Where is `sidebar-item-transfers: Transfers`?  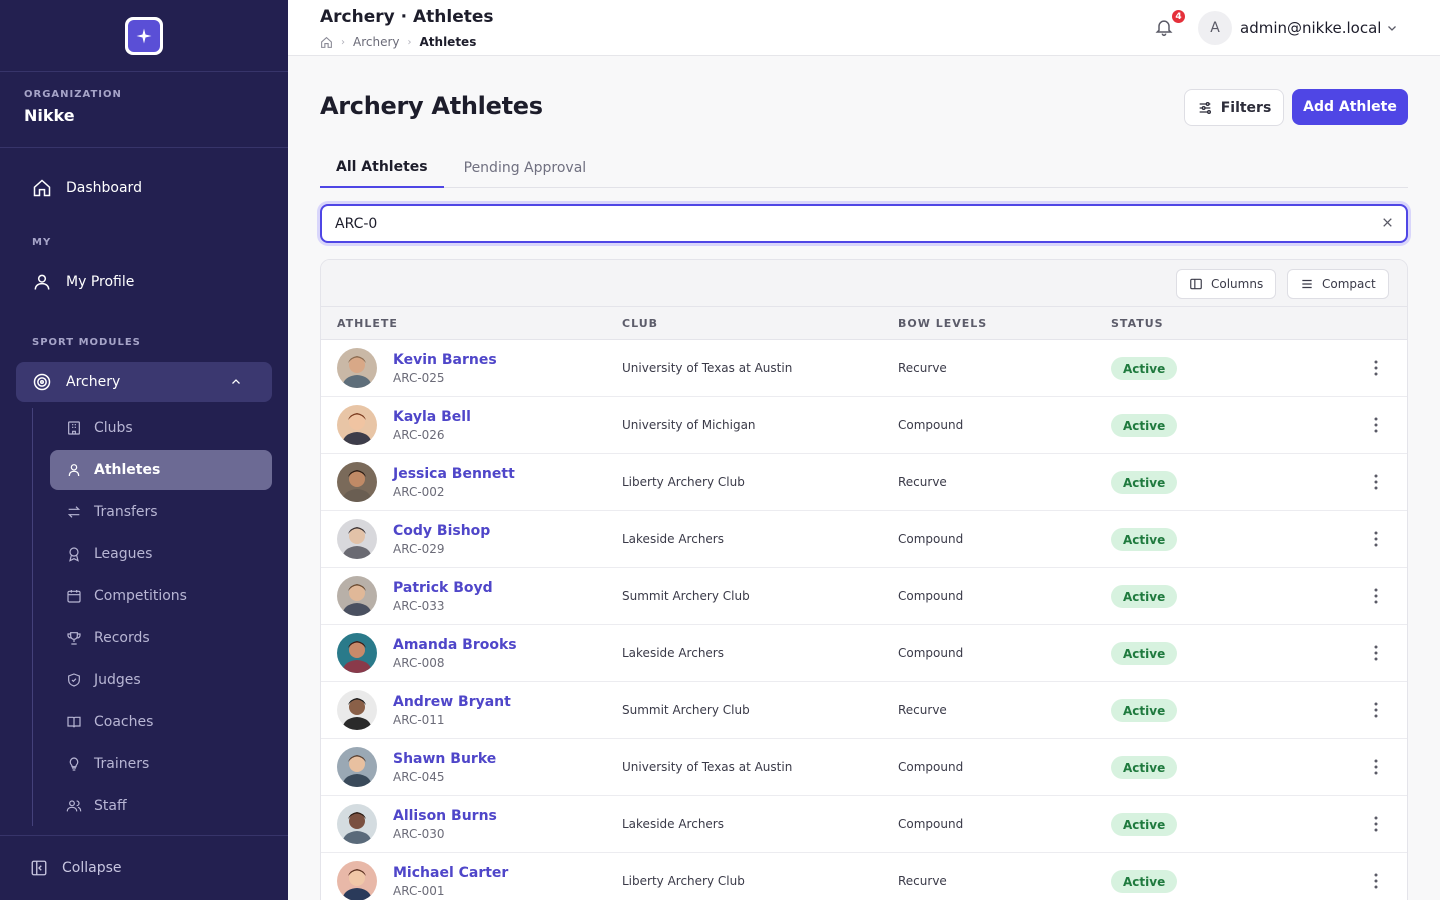 sidebar-item-transfers: Transfers is located at coordinates (161, 512).